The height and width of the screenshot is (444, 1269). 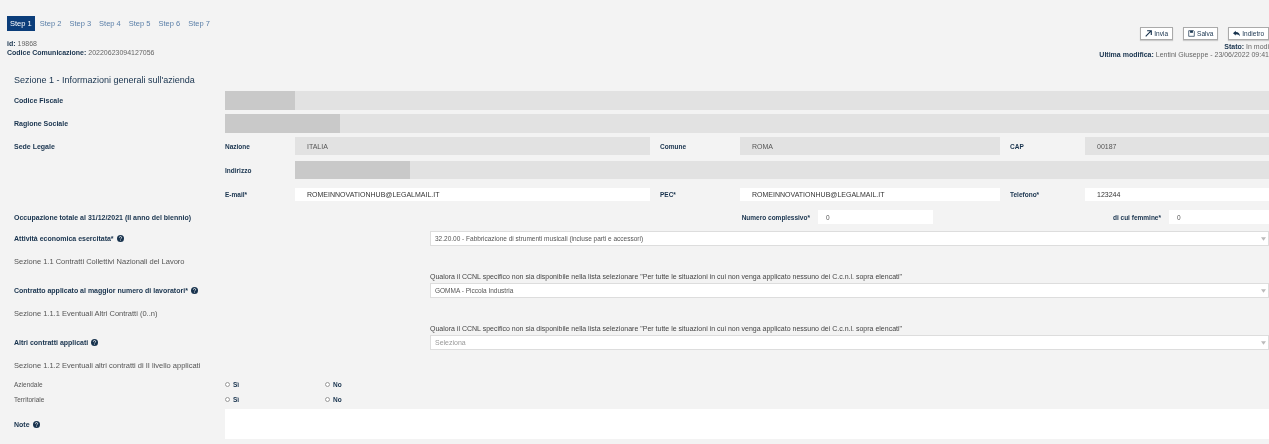 What do you see at coordinates (104, 80) in the screenshot?
I see `section-title: Sezione 1 - Informazioni generali sull'azienda` at bounding box center [104, 80].